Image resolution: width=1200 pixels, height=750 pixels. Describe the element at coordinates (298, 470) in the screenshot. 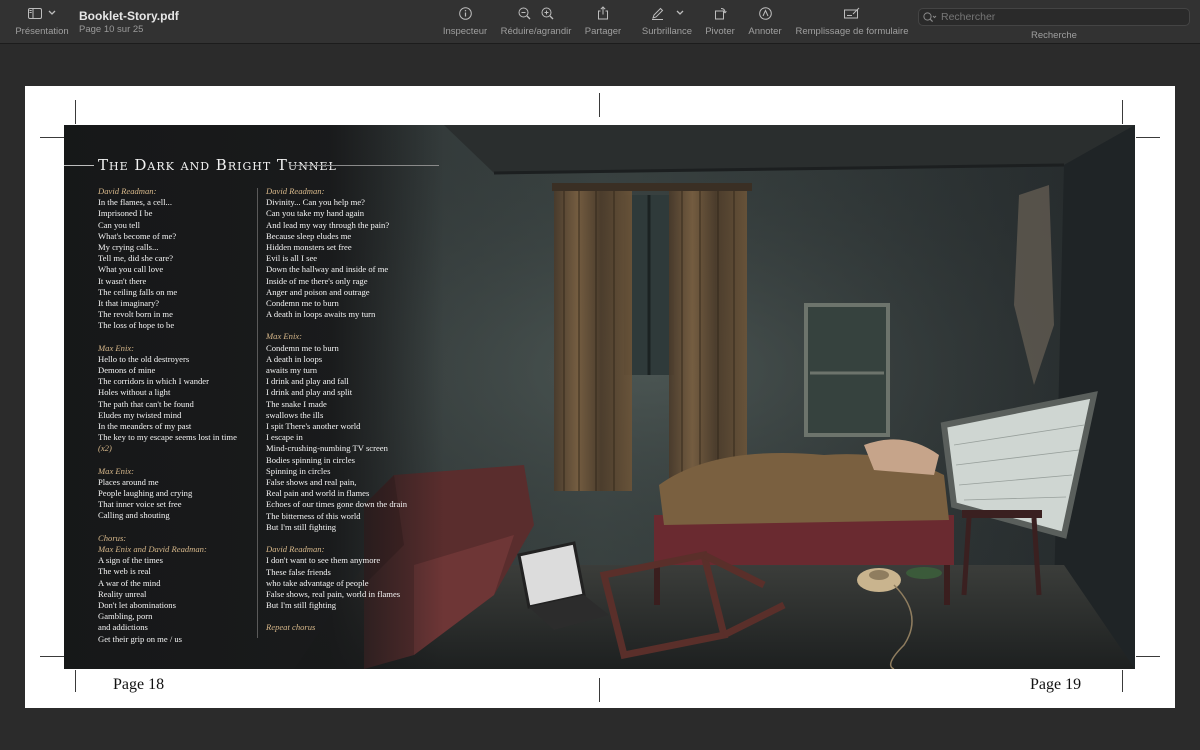

I see `lyric-line: Spinning in circles` at that location.